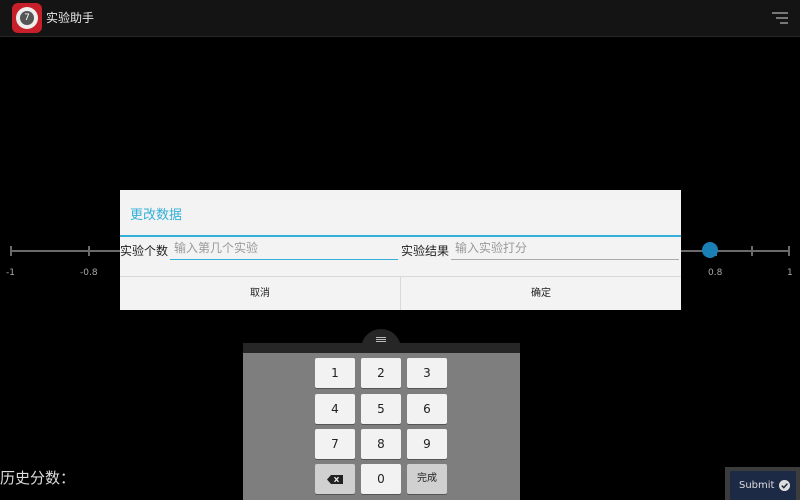 Image resolution: width=800 pixels, height=500 pixels. I want to click on experiment-number-label: 实验个数, so click(144, 251).